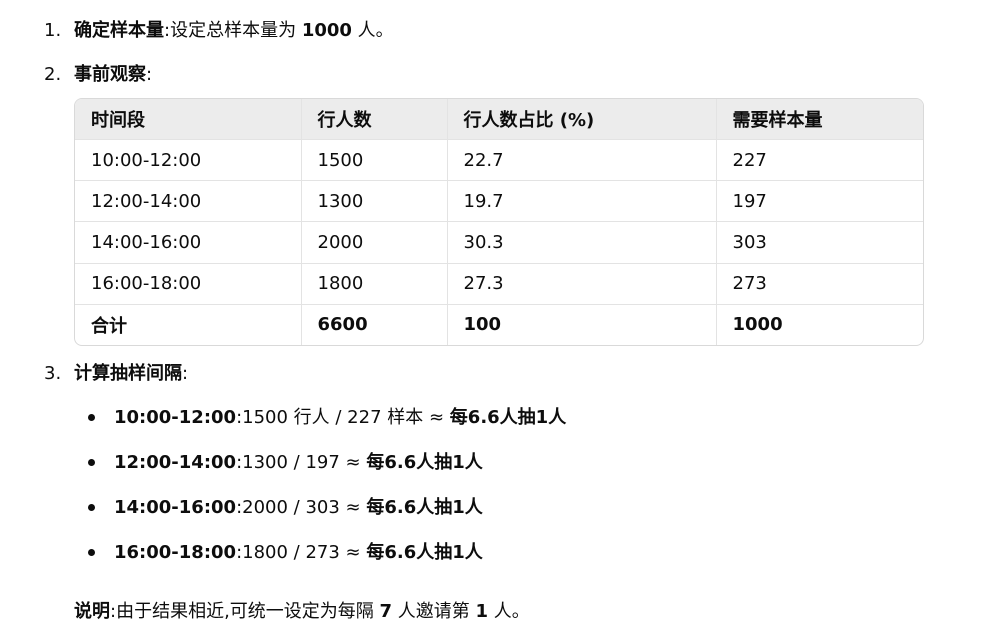  I want to click on table-cell: 22.7, so click(582, 160).